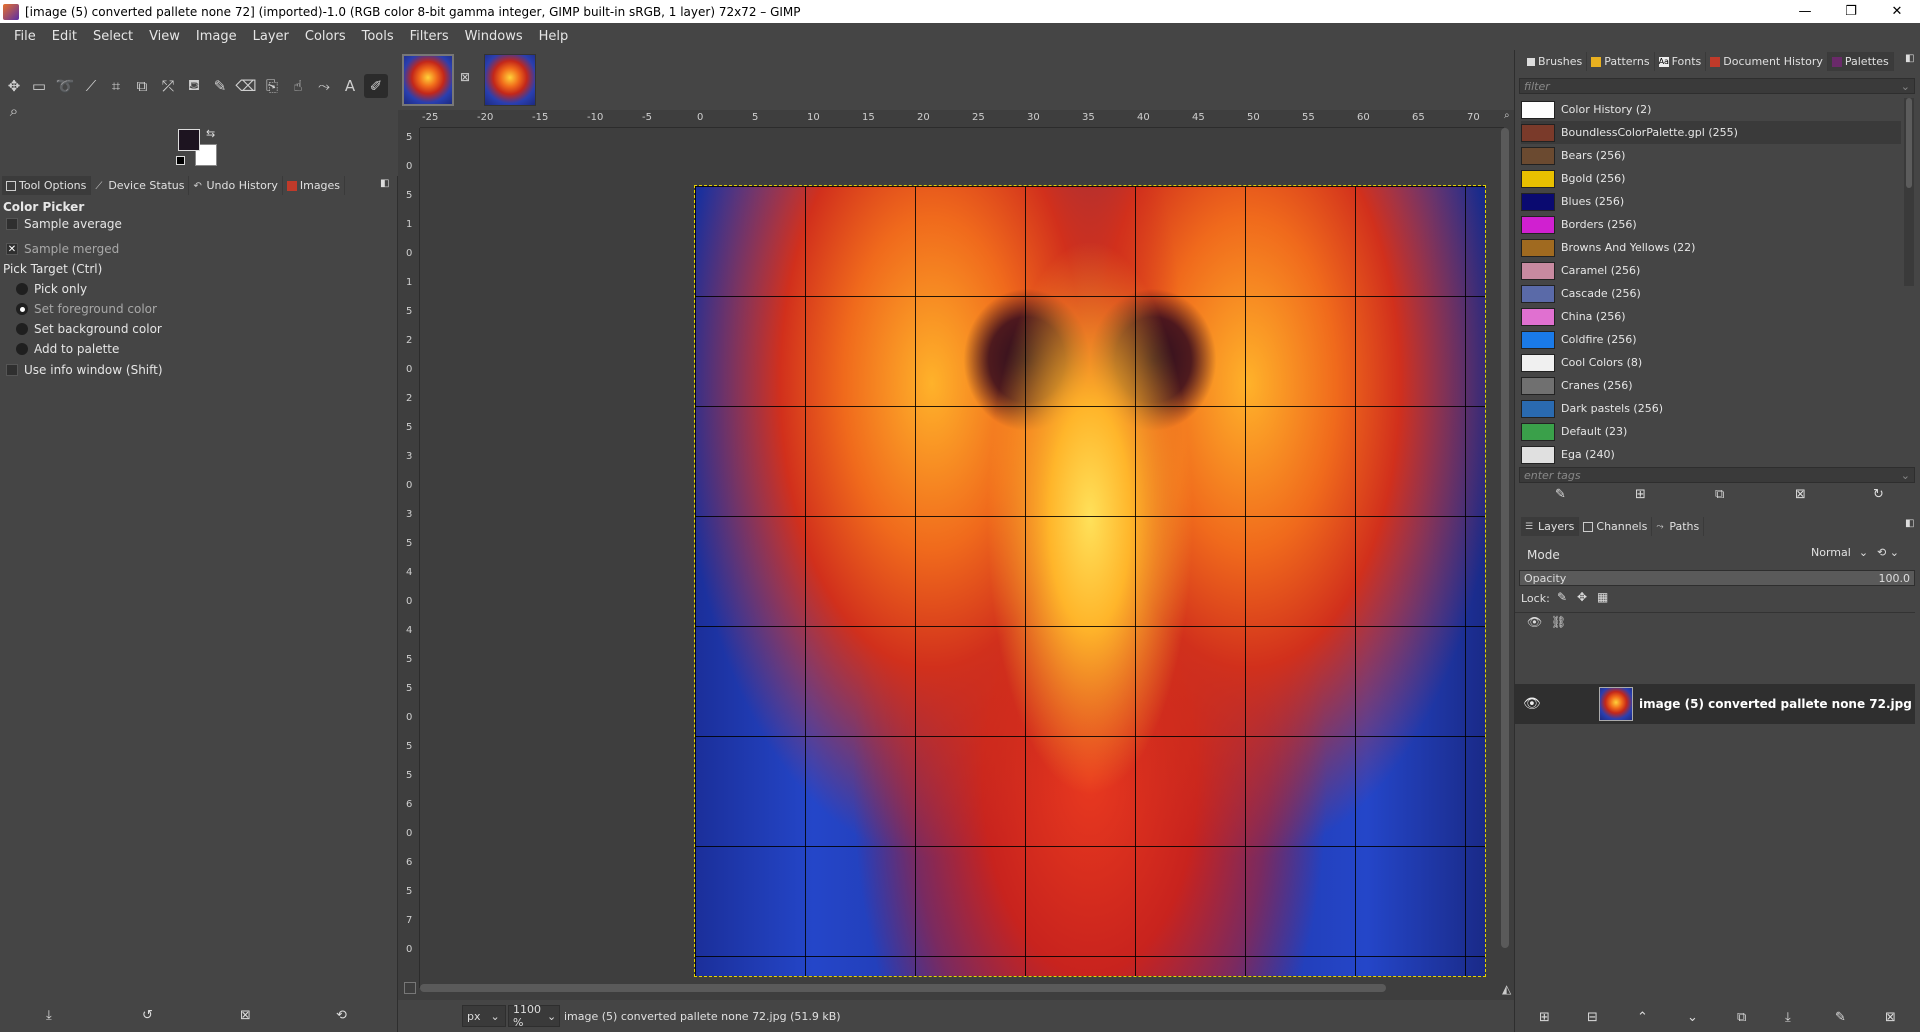  Describe the element at coordinates (1560, 494) in the screenshot. I see `edit-palette-icon: ✎` at that location.